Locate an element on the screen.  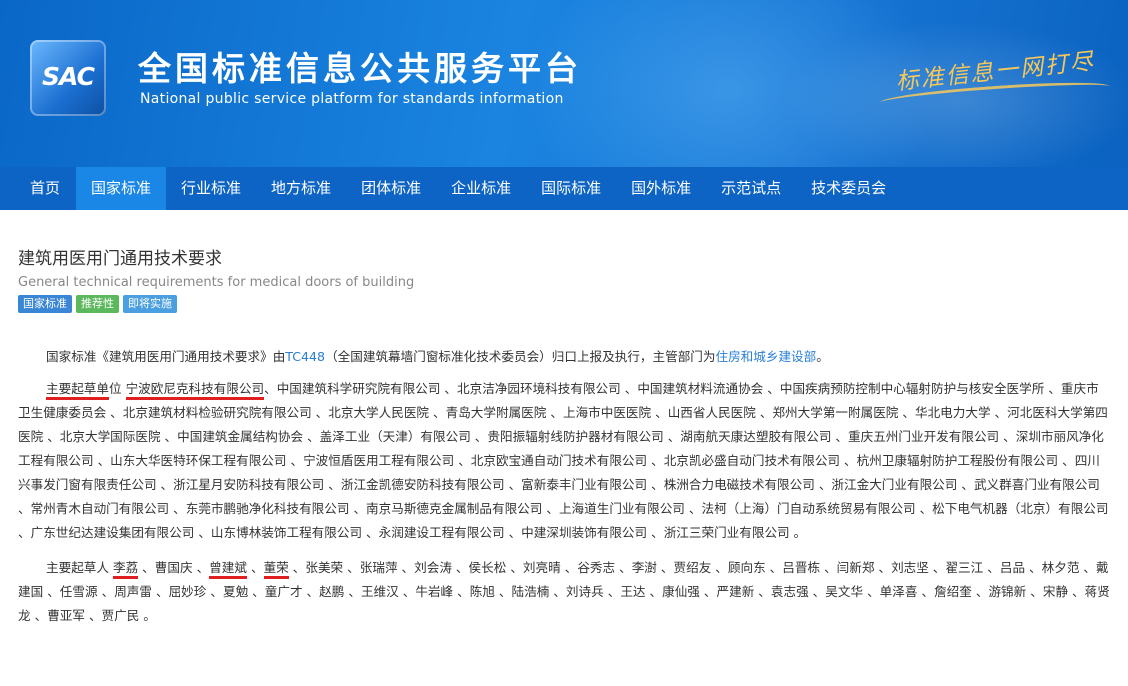
drafter-name: 单泽喜 is located at coordinates (898, 591).